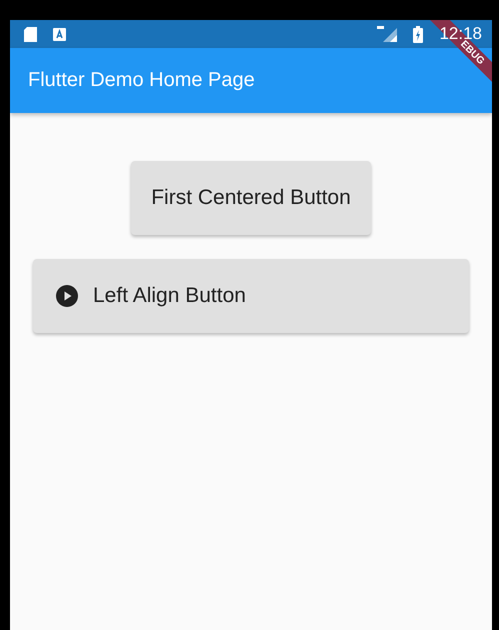 This screenshot has width=499, height=630. I want to click on signal-icon, so click(387, 34).